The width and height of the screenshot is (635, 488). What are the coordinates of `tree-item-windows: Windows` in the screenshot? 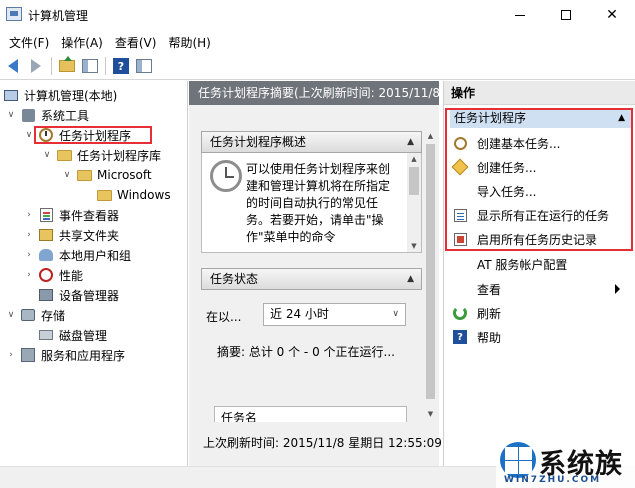 It's located at (133, 195).